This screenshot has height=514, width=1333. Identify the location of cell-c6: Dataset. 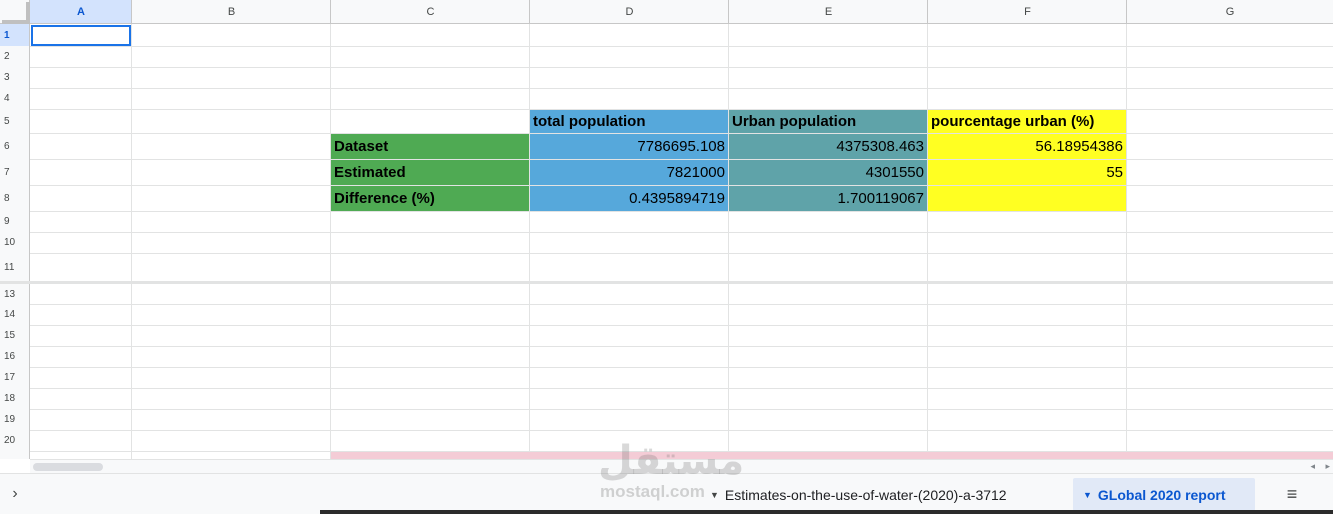
(430, 146).